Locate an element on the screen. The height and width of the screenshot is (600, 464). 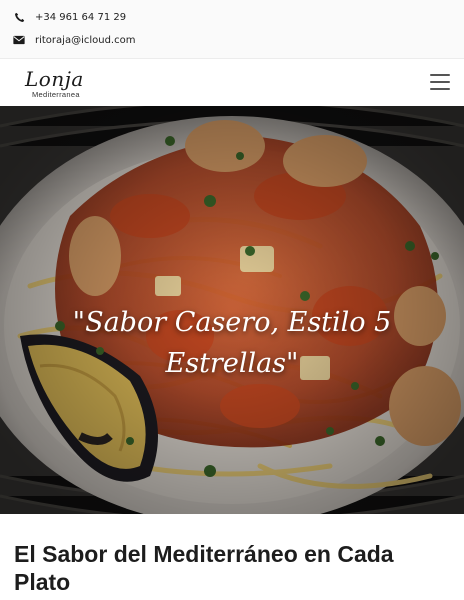
contact-bar: +34 961 64 71 29 ritoraja@icloud.com is located at coordinates (232, 29).